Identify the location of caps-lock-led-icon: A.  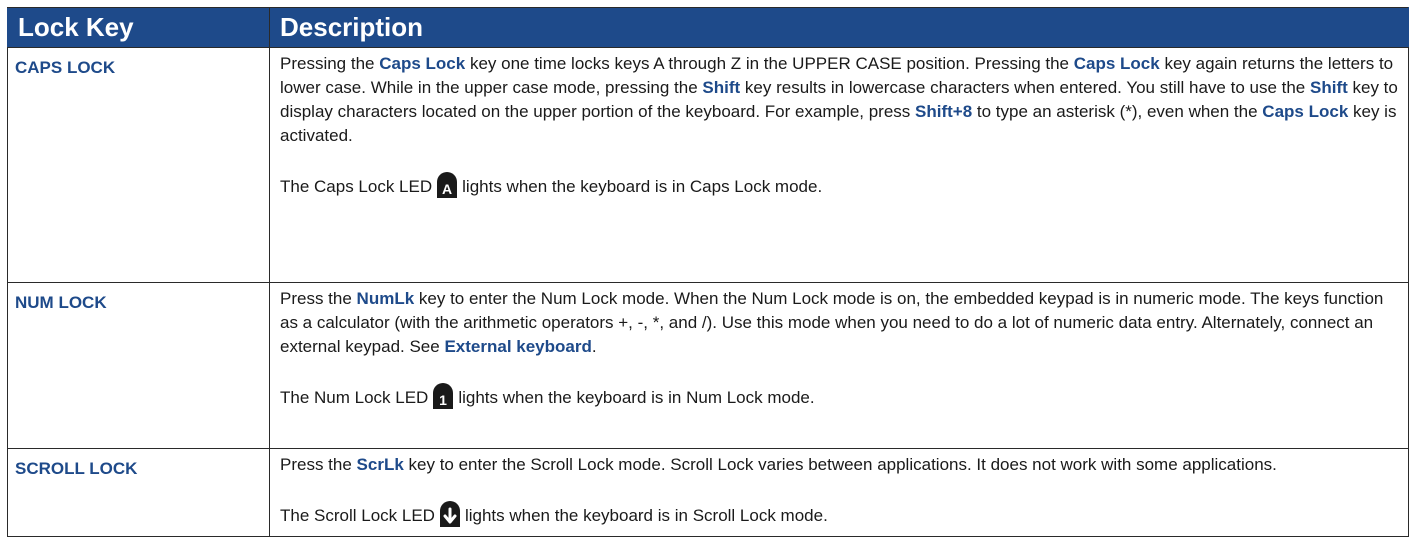
(447, 188).